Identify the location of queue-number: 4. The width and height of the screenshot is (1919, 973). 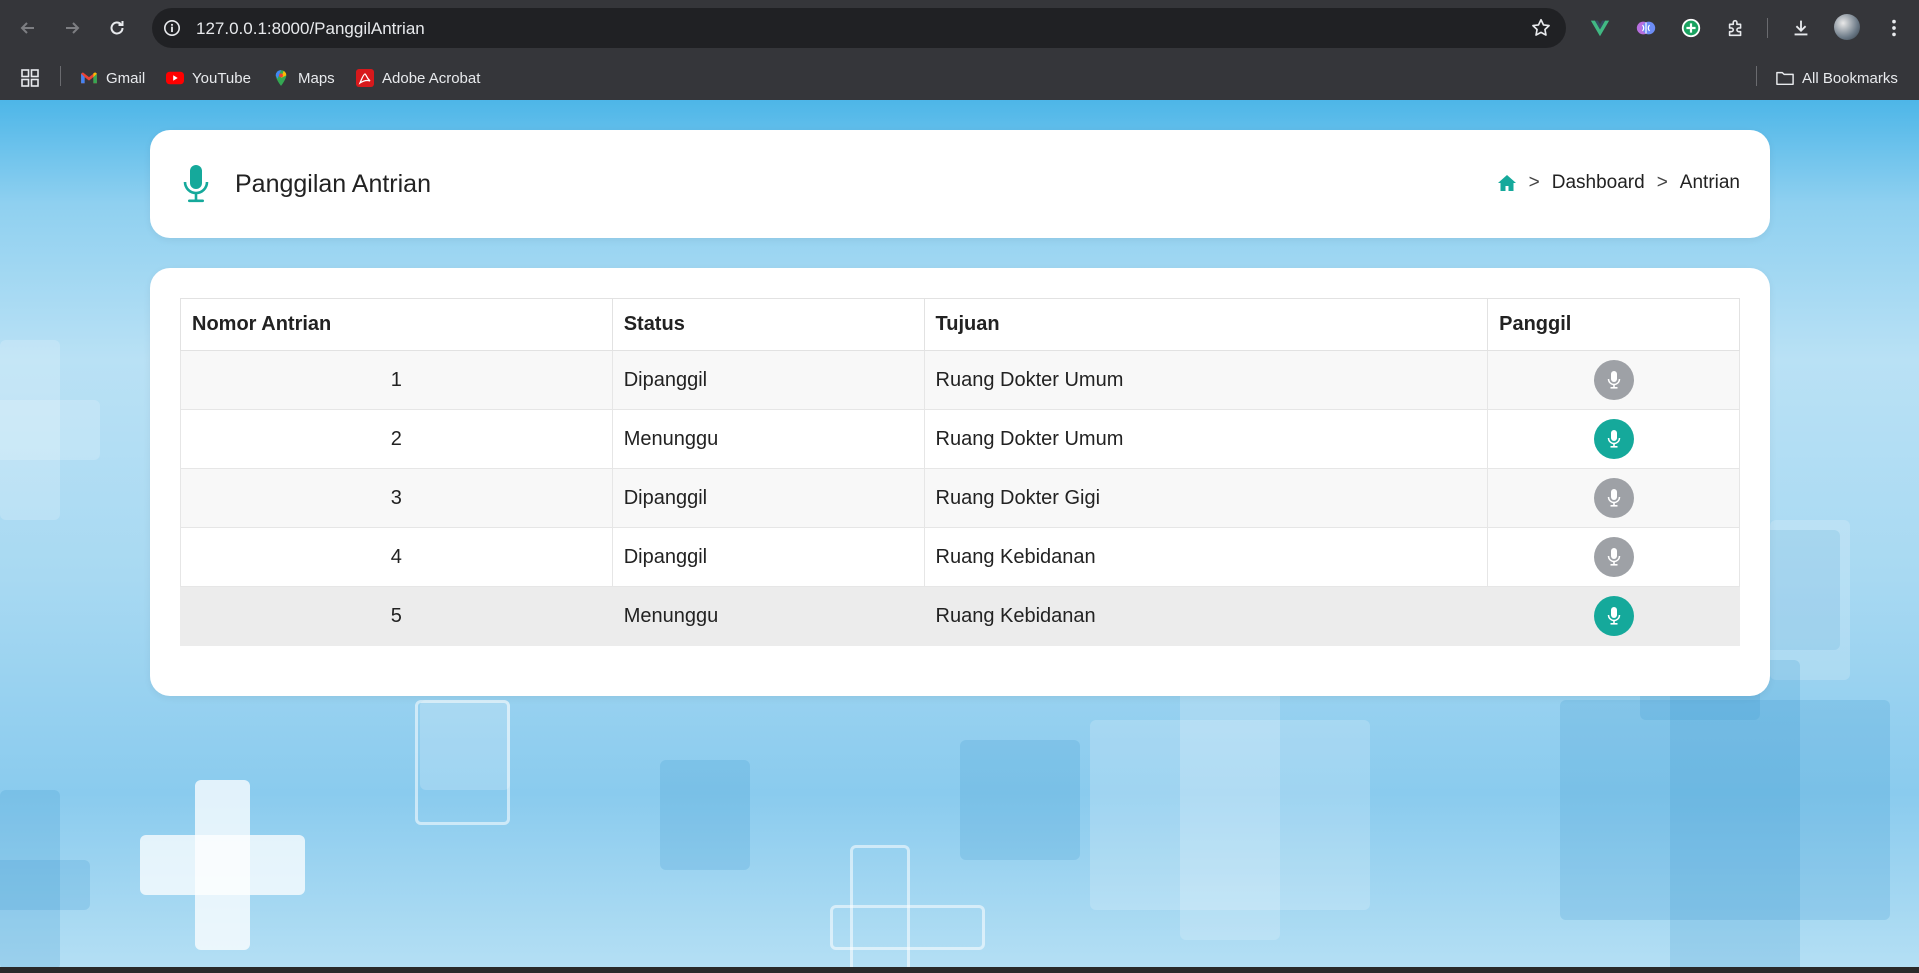
(396, 557).